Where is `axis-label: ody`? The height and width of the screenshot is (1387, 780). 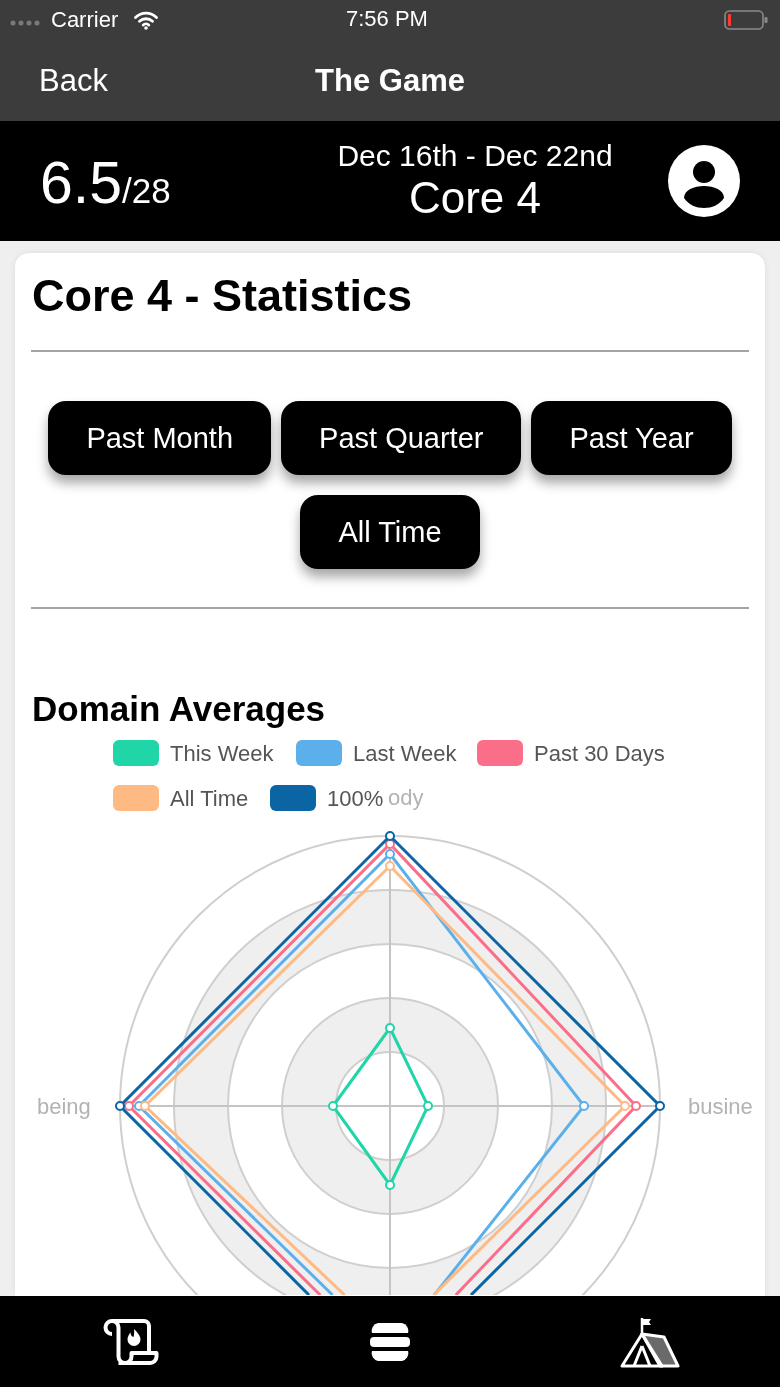 axis-label: ody is located at coordinates (406, 797).